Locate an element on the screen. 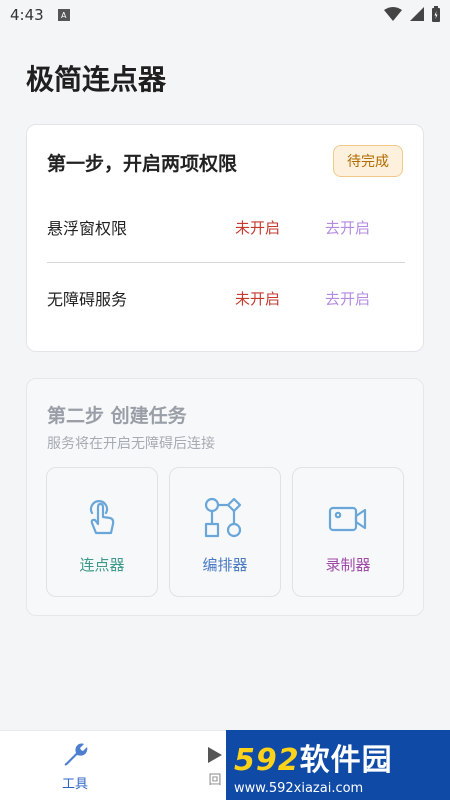 This screenshot has width=450, height=800. app-title: 极简连点器 is located at coordinates (96, 79).